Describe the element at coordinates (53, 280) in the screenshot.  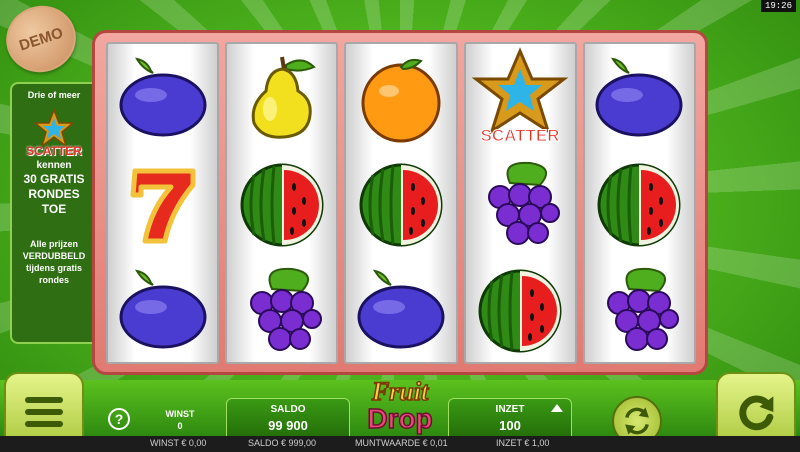
I see `info-note4: rondes` at that location.